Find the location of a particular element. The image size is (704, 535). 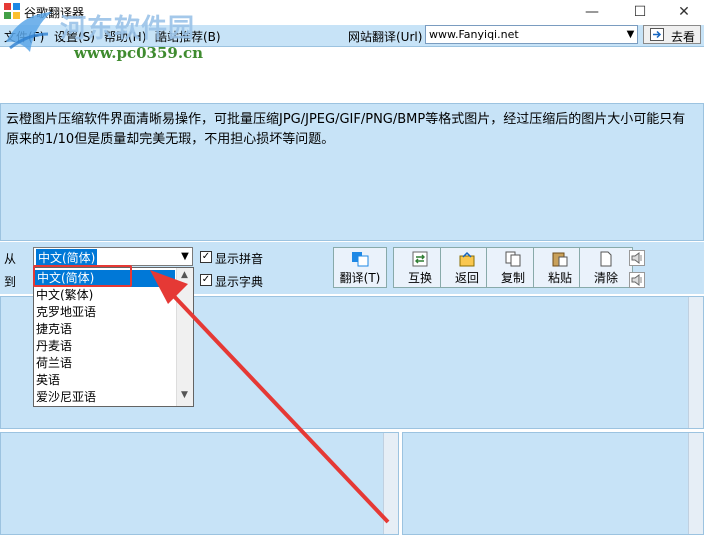

translate-label: 翻译(T) is located at coordinates (360, 278).